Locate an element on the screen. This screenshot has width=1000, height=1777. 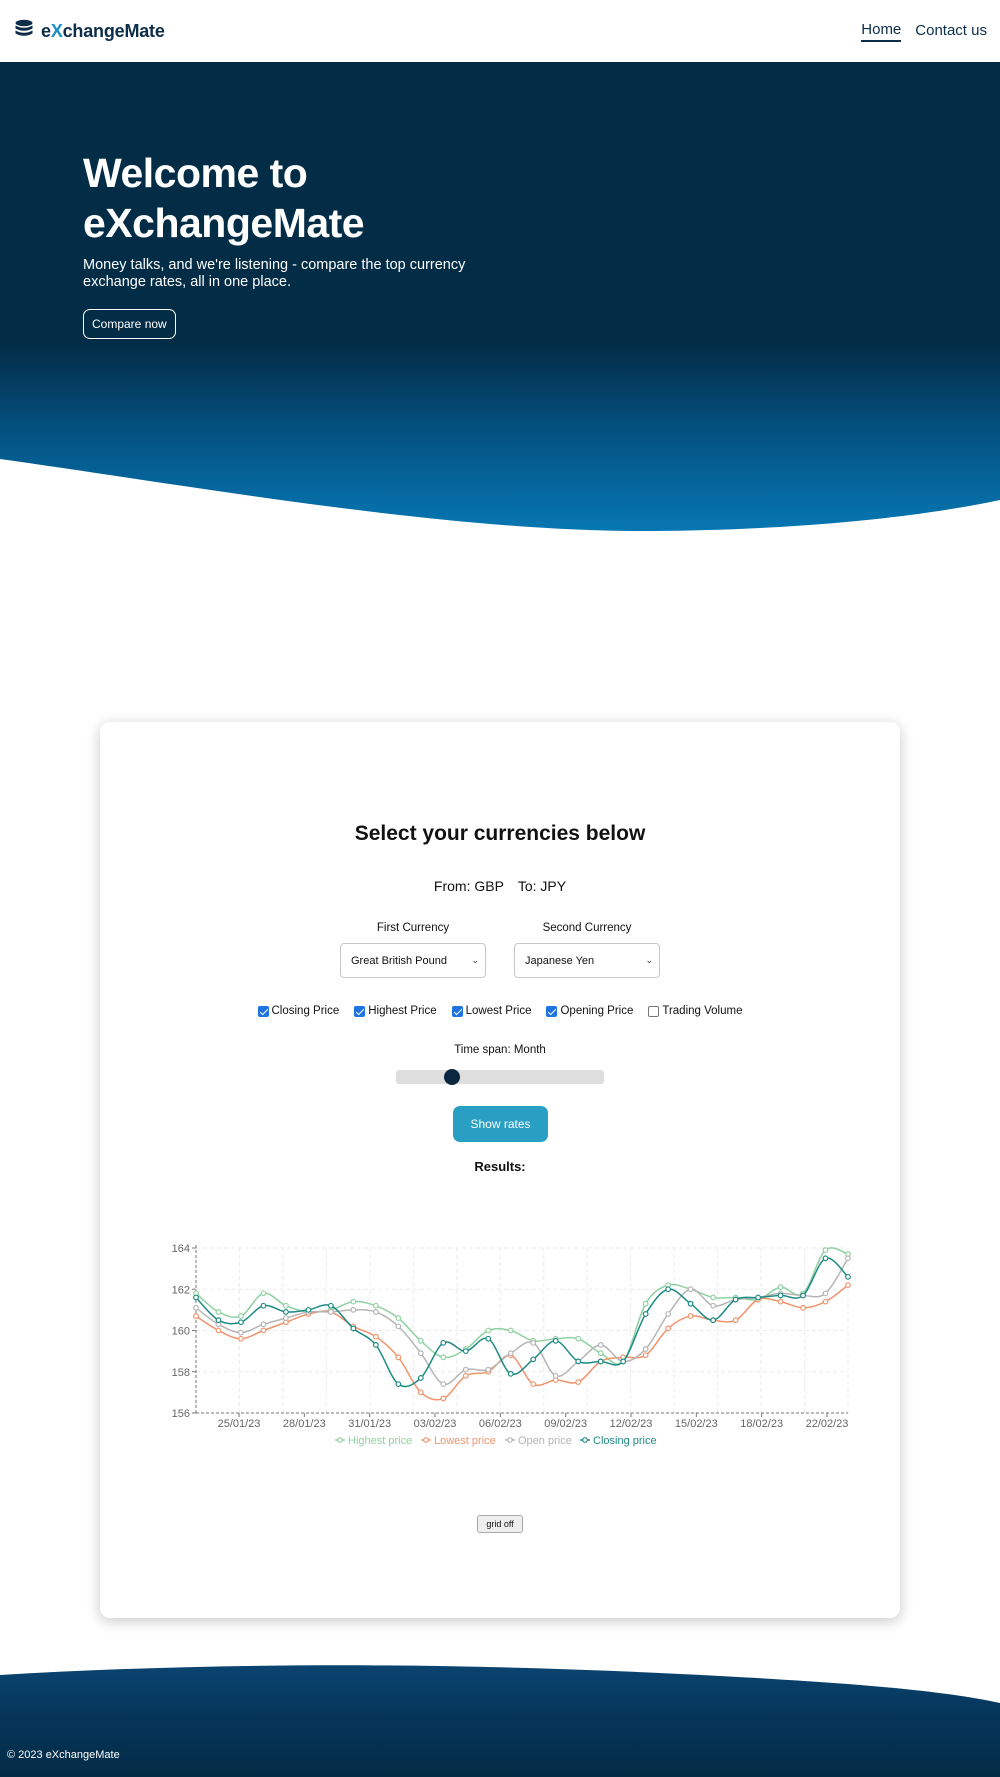
y-tick-label: 162 is located at coordinates (181, 1290).